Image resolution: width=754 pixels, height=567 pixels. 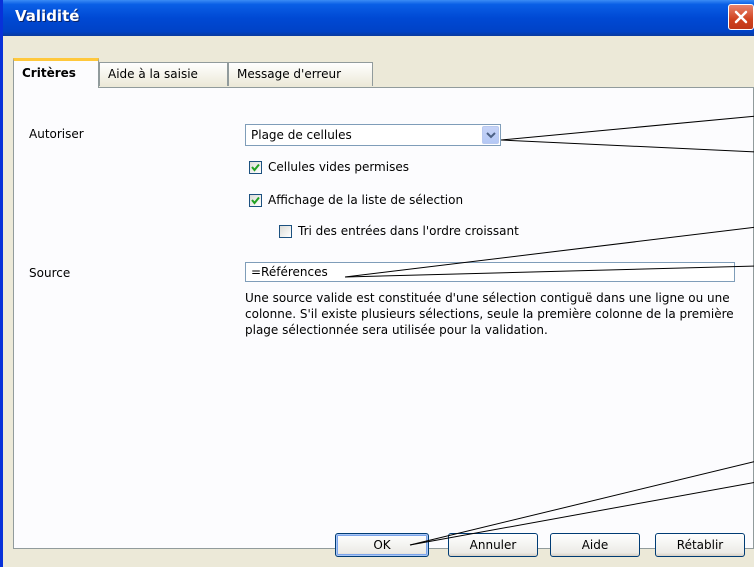 I want to click on tab-criteres: Critères, so click(x=56, y=73).